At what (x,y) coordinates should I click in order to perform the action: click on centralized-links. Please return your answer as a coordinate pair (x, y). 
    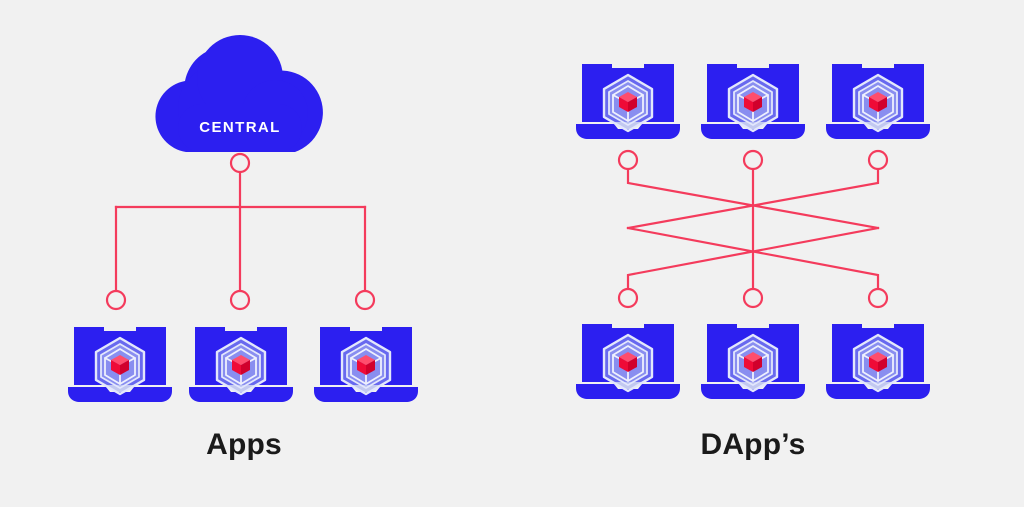
    Looking at the image, I should click on (240, 233).